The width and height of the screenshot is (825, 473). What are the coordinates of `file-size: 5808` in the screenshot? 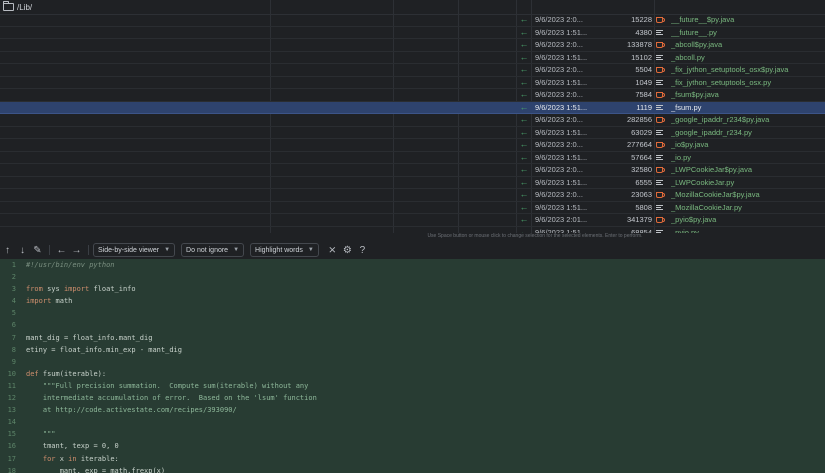 It's located at (643, 207).